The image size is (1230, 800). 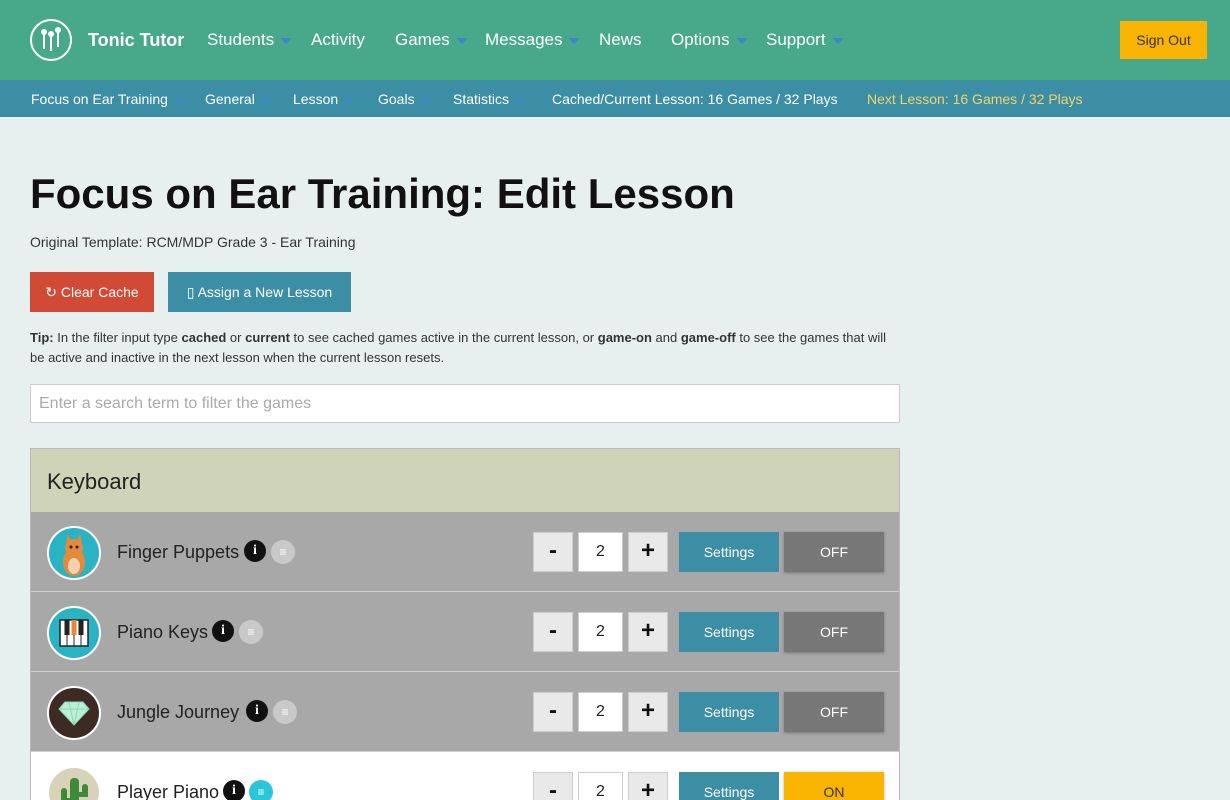 What do you see at coordinates (805, 40) in the screenshot?
I see `nav-support: Support` at bounding box center [805, 40].